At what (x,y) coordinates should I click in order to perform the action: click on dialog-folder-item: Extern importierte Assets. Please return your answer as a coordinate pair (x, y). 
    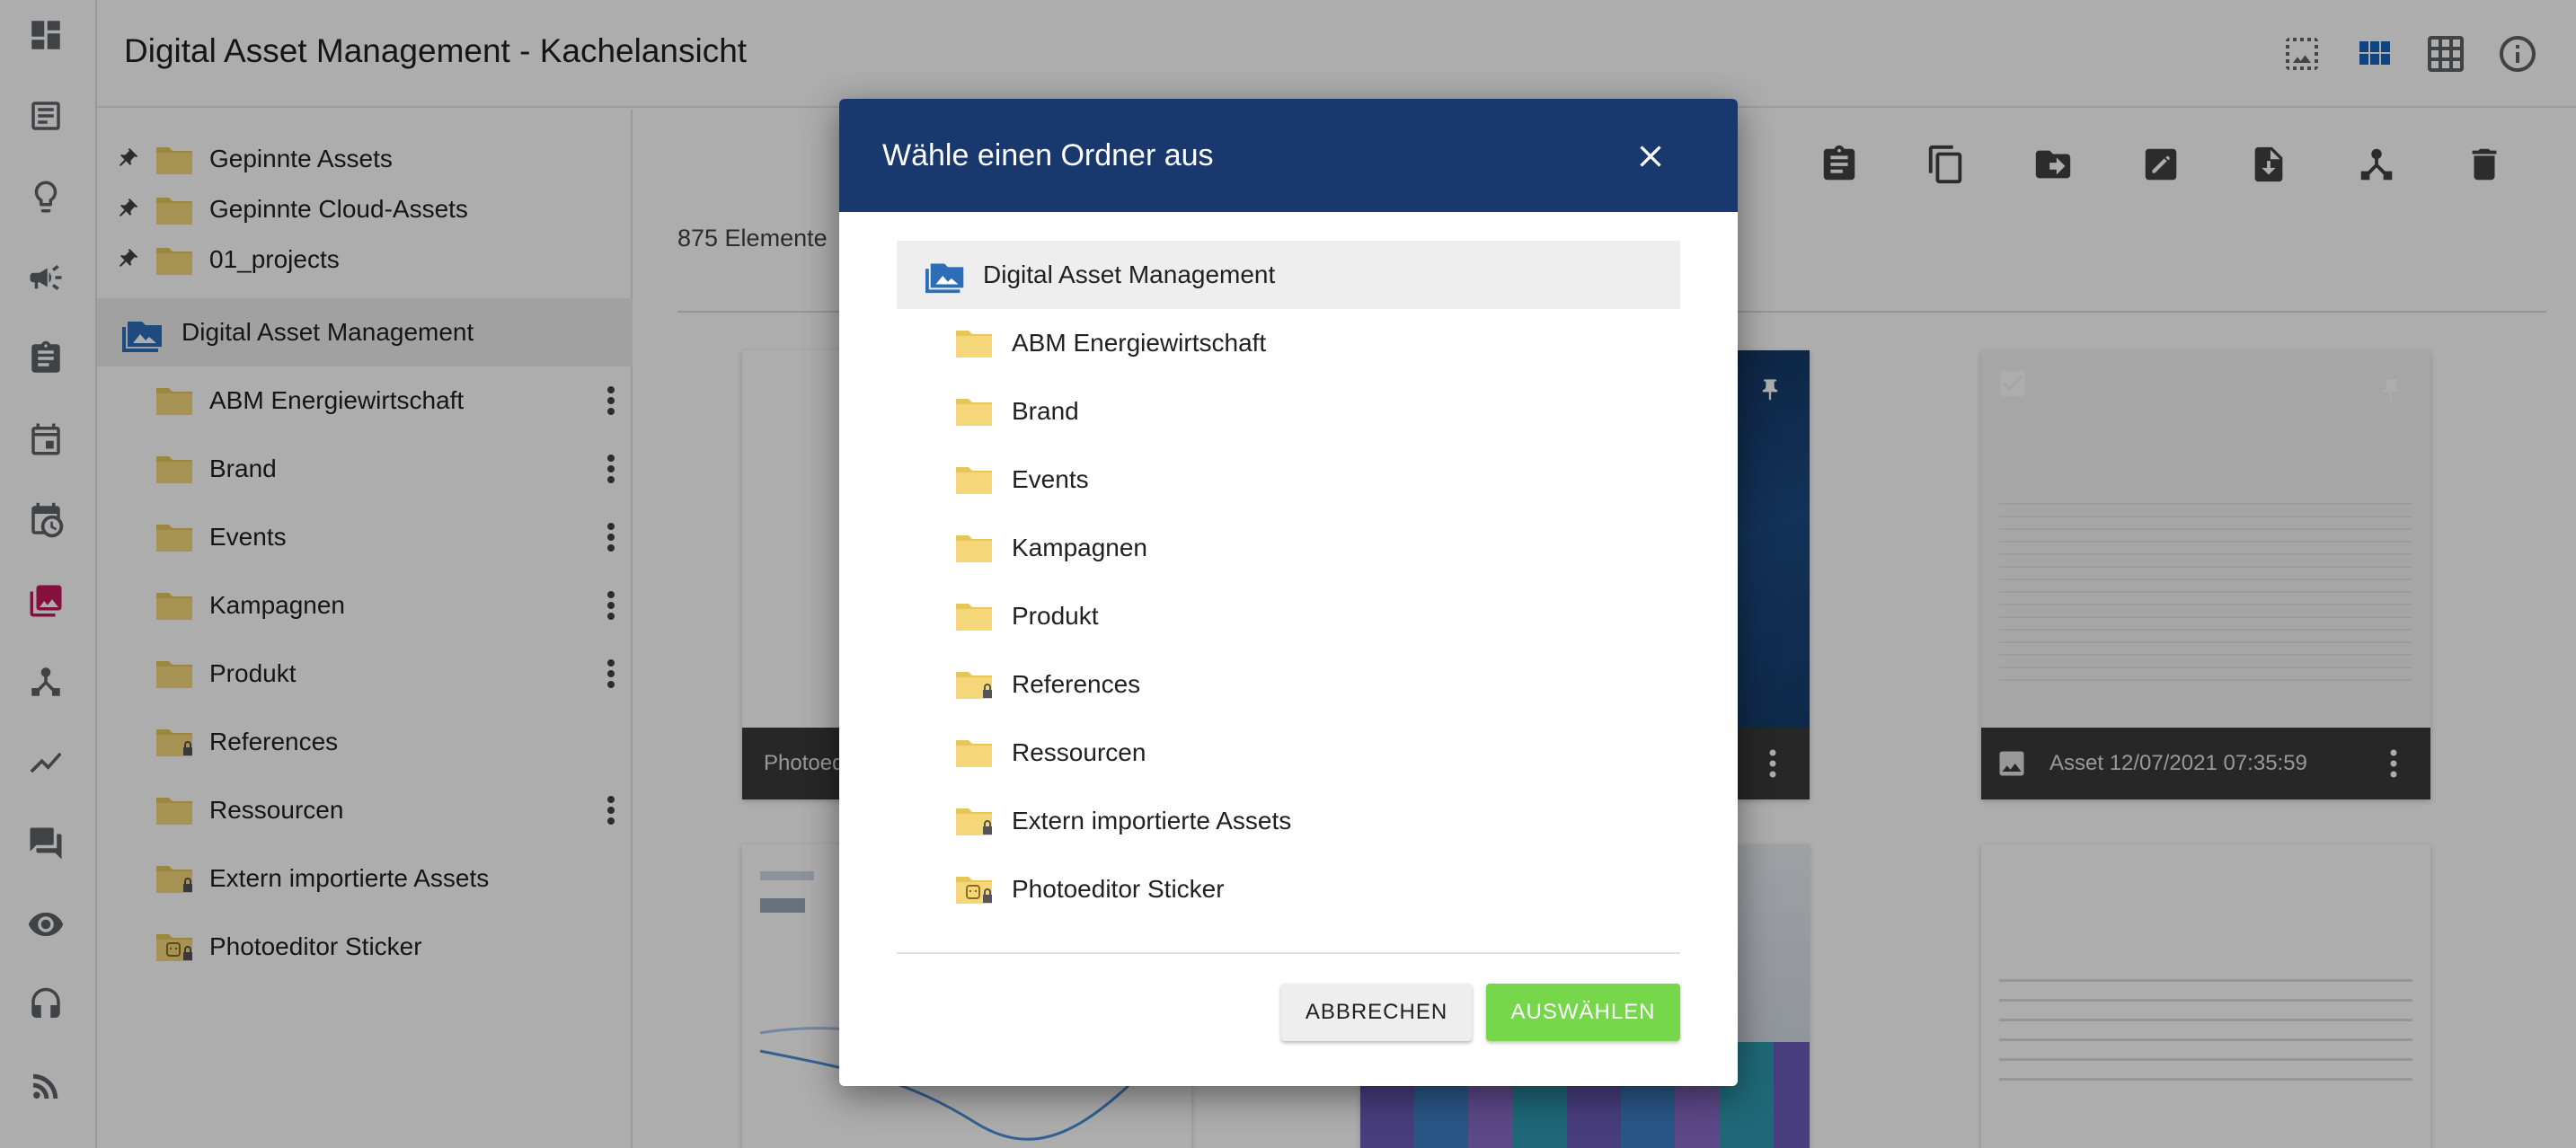
    Looking at the image, I should click on (1288, 821).